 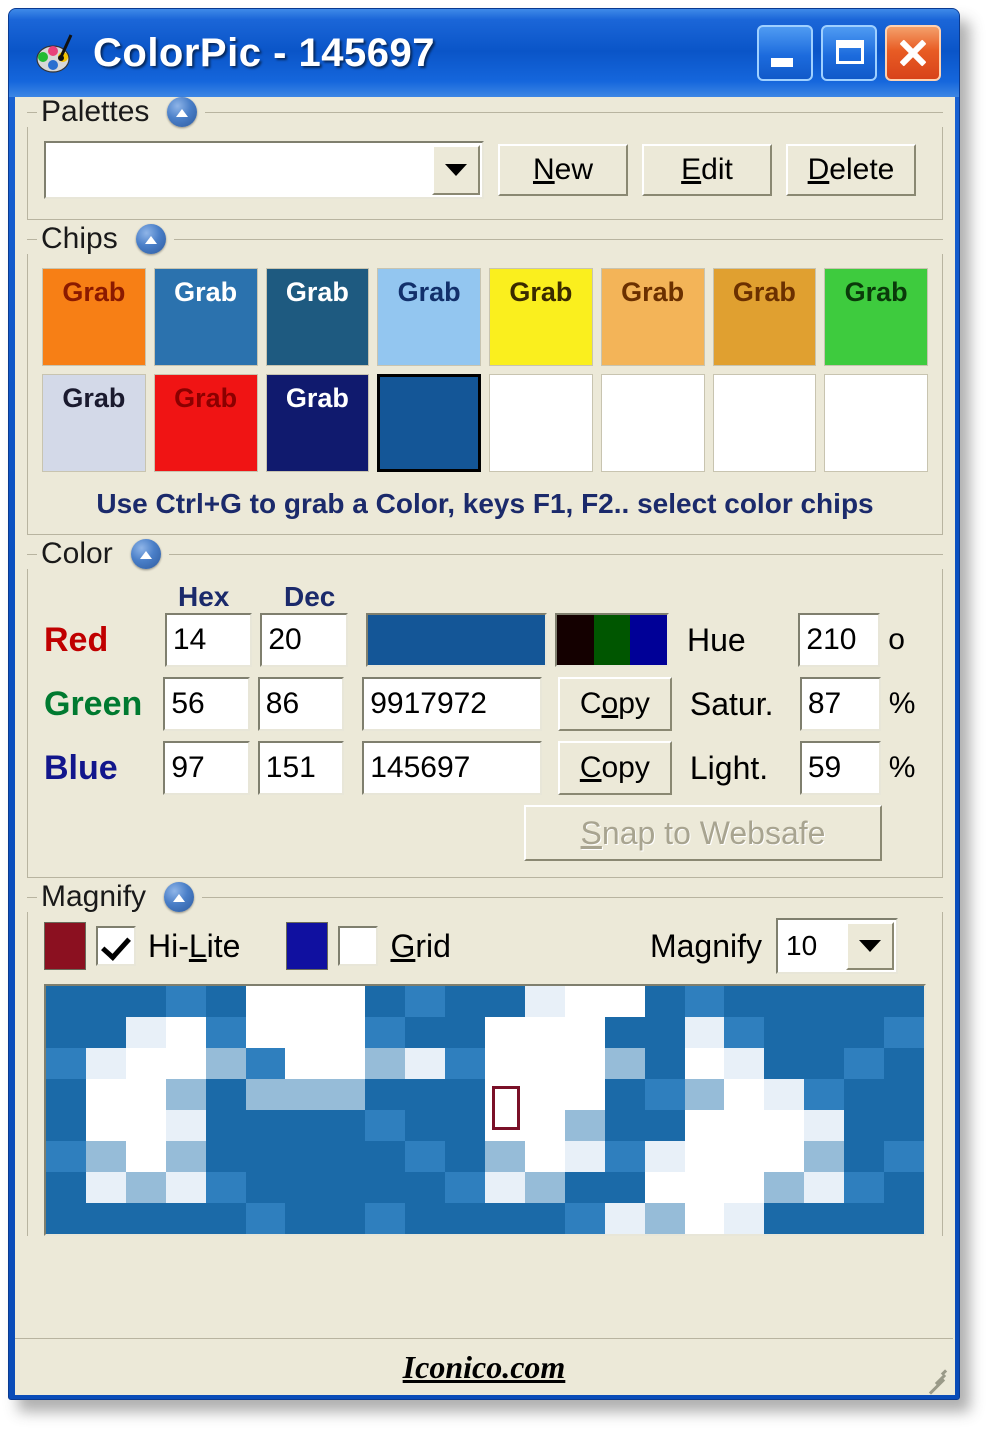 What do you see at coordinates (785, 53) in the screenshot?
I see `minimize-button` at bounding box center [785, 53].